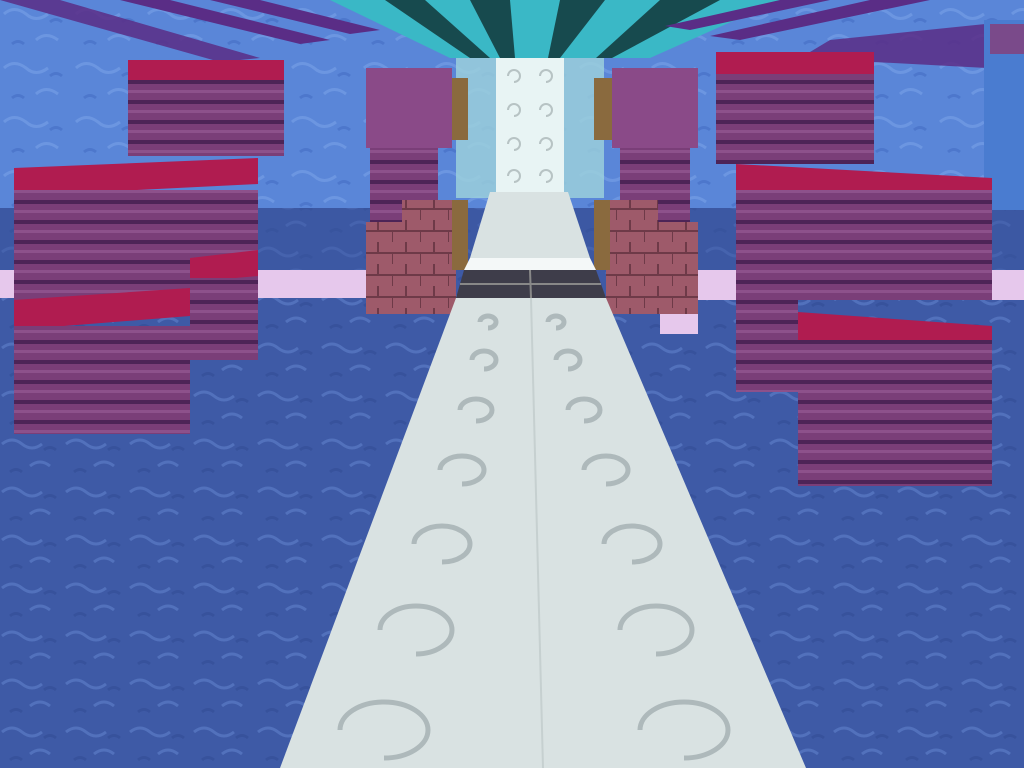 The height and width of the screenshot is (768, 1024). Describe the element at coordinates (655, 108) in the screenshot. I see `pillar-cap-right-inner` at that location.